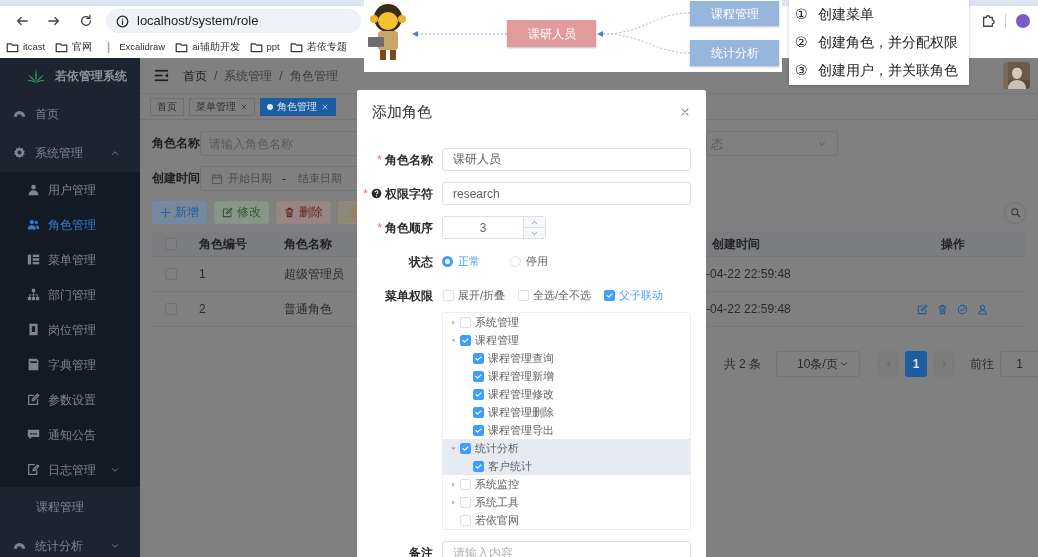  Describe the element at coordinates (497, 340) in the screenshot. I see `tree-node-label: 课程管理` at that location.